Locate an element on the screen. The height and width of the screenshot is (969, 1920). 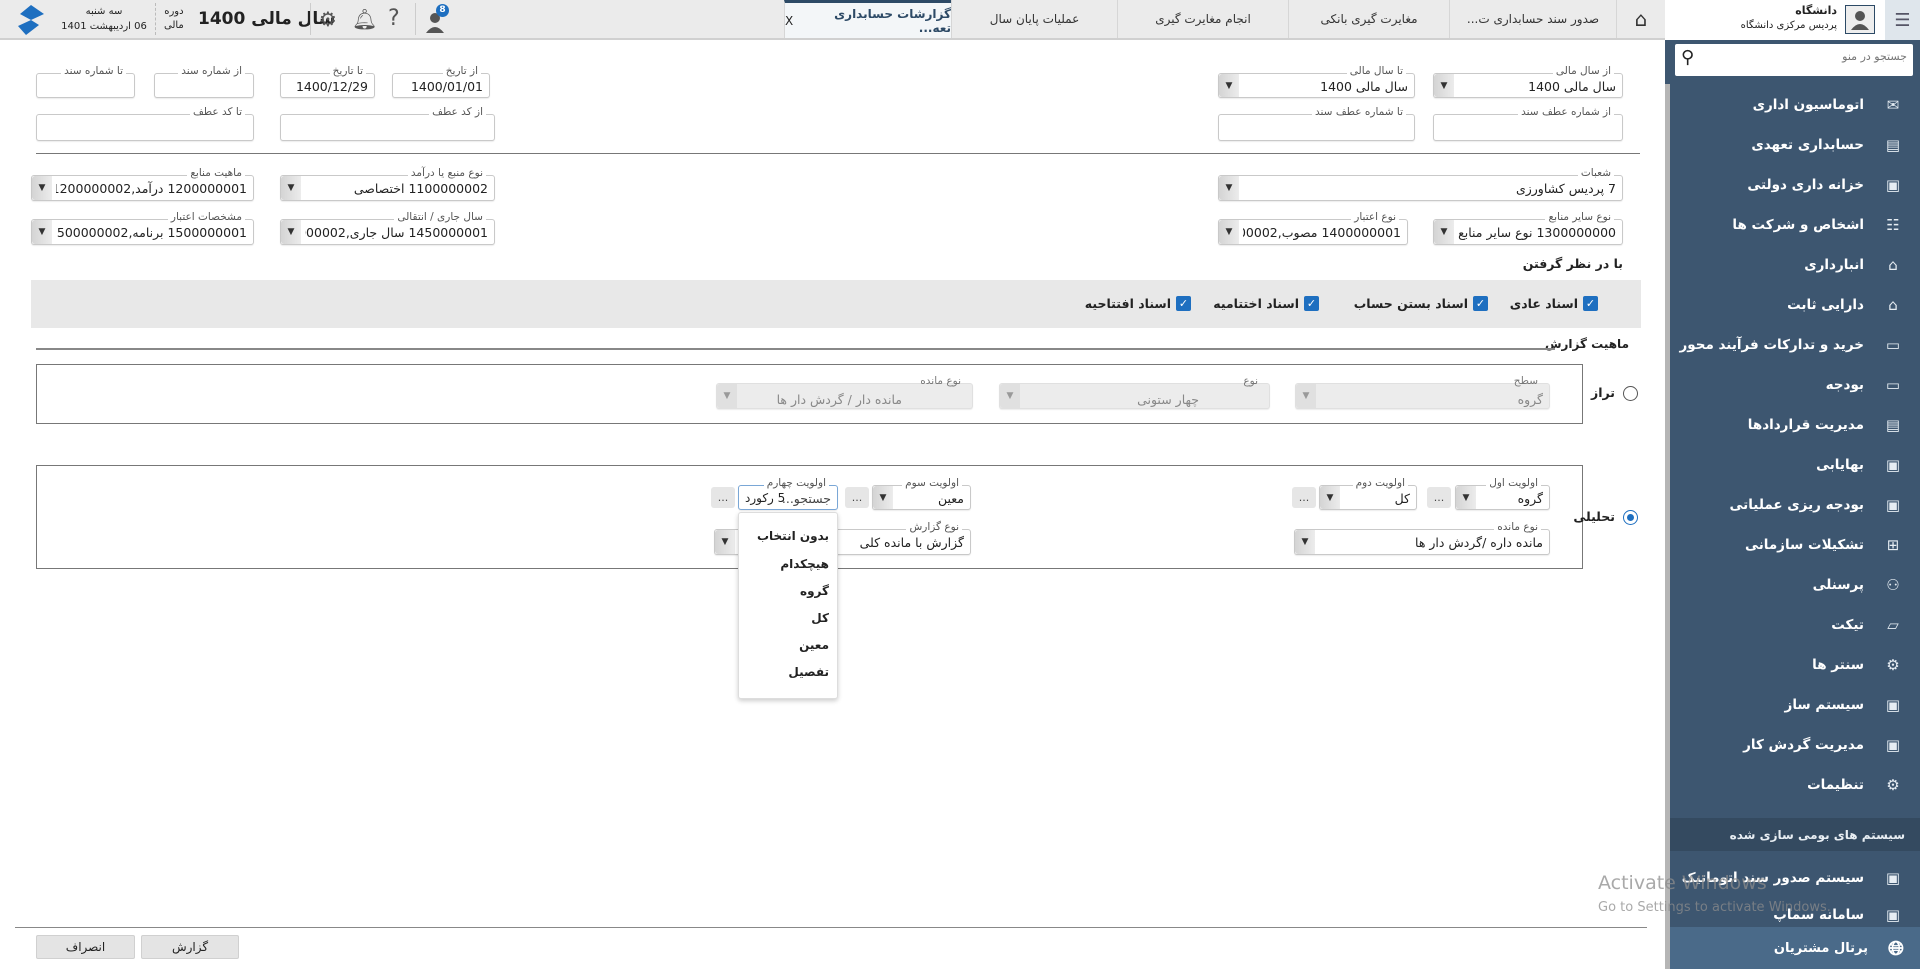
weekday: سه شنبه is located at coordinates (104, 11).